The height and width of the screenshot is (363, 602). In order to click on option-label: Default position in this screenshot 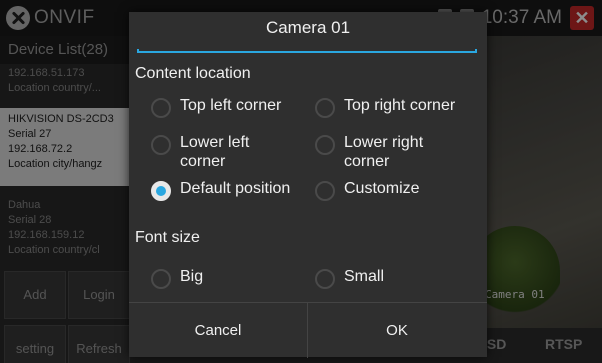, I will do `click(235, 188)`.